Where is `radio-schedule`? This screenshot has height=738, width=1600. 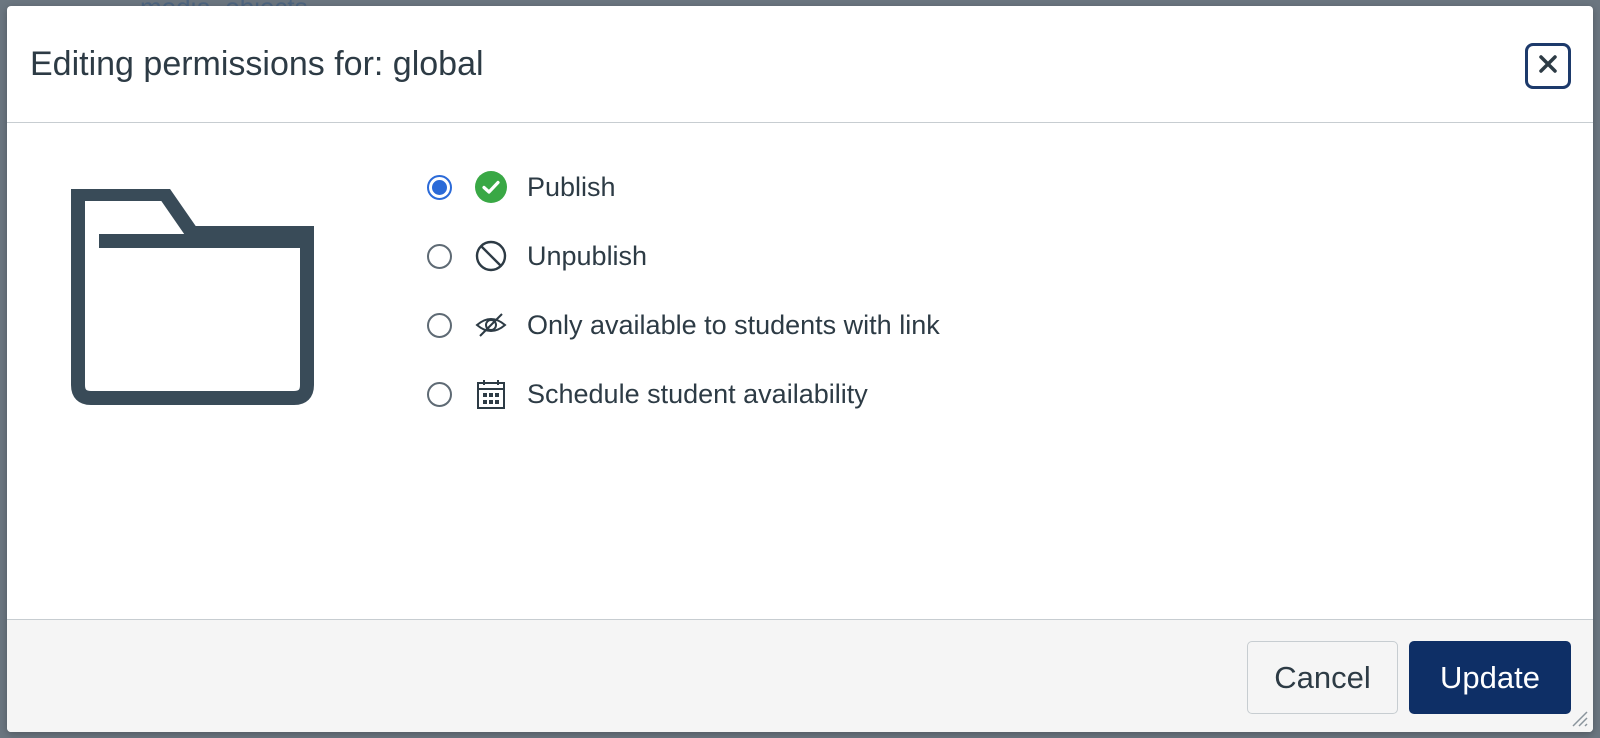
radio-schedule is located at coordinates (439, 394).